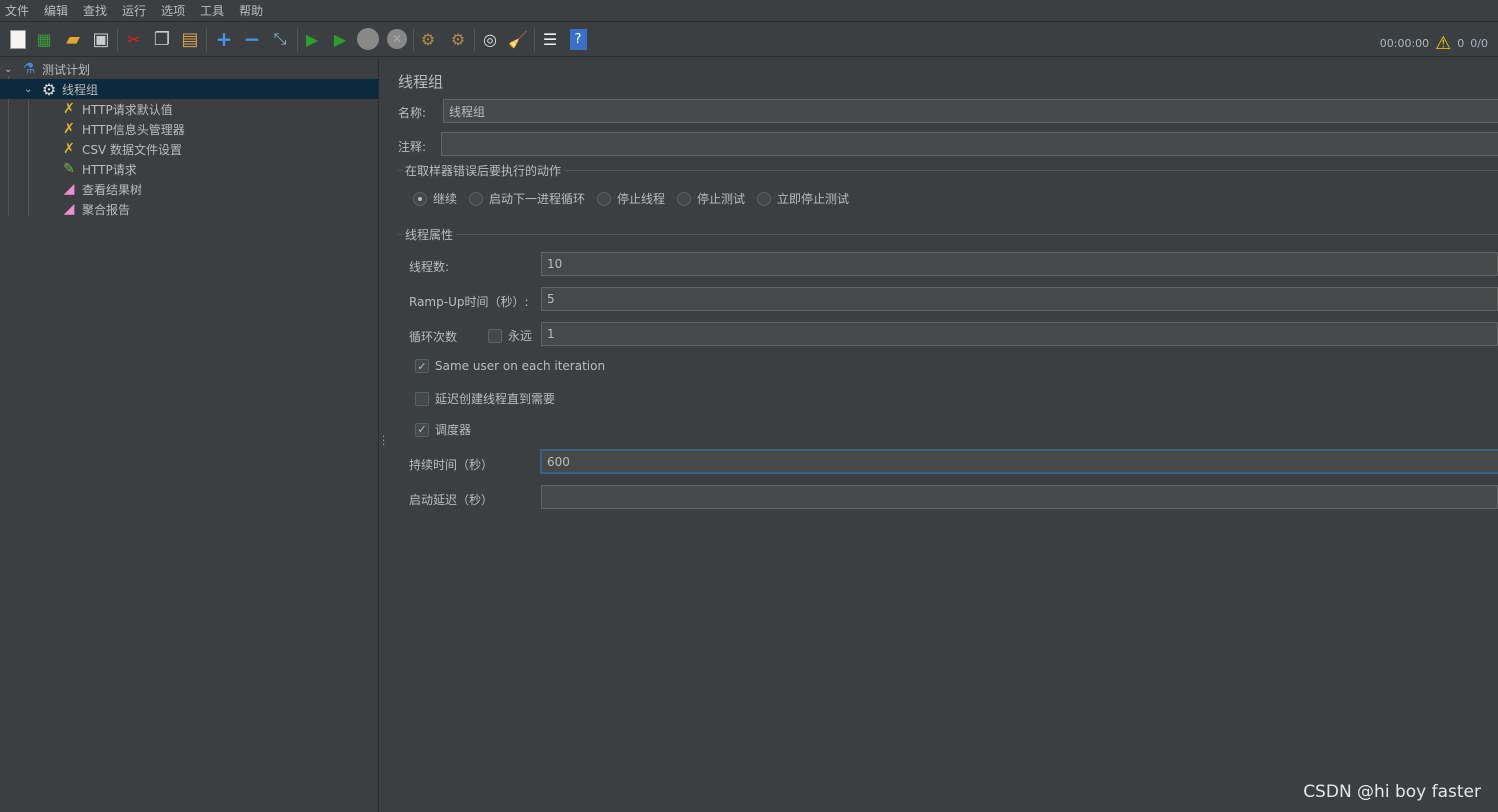  What do you see at coordinates (550, 39) in the screenshot?
I see `function-helper-icon: ☰` at bounding box center [550, 39].